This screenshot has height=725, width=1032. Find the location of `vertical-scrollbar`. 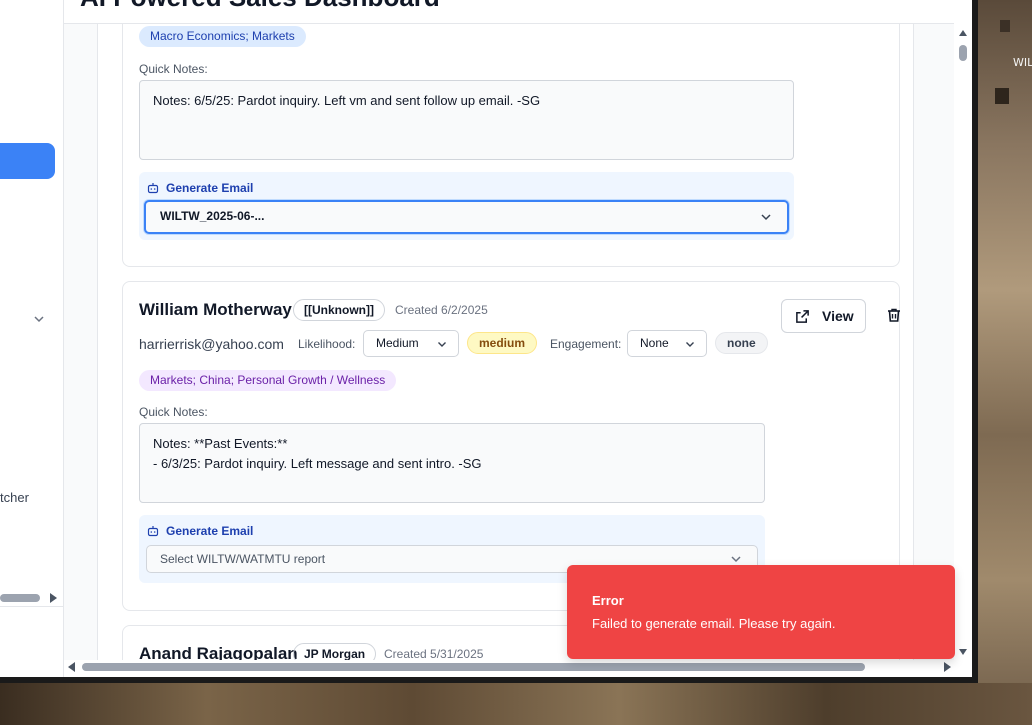

vertical-scrollbar is located at coordinates (963, 342).